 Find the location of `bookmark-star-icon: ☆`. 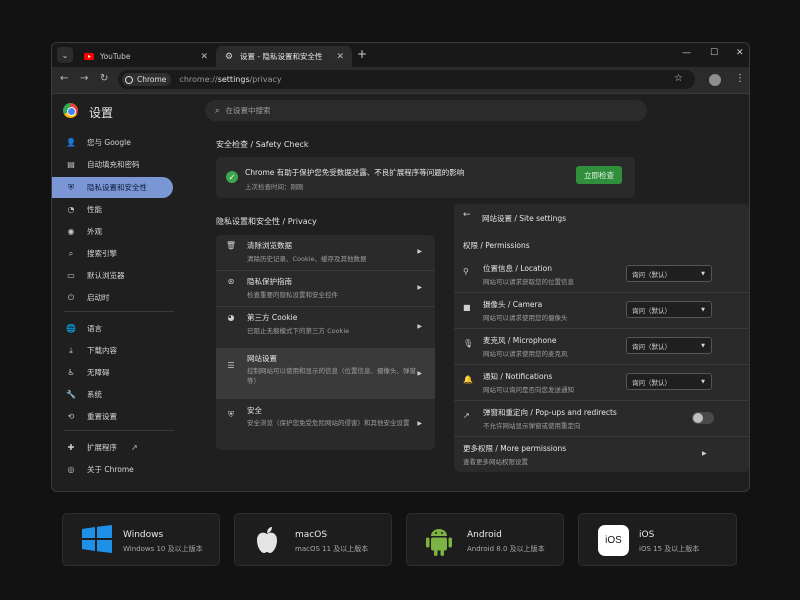

bookmark-star-icon: ☆ is located at coordinates (678, 78).